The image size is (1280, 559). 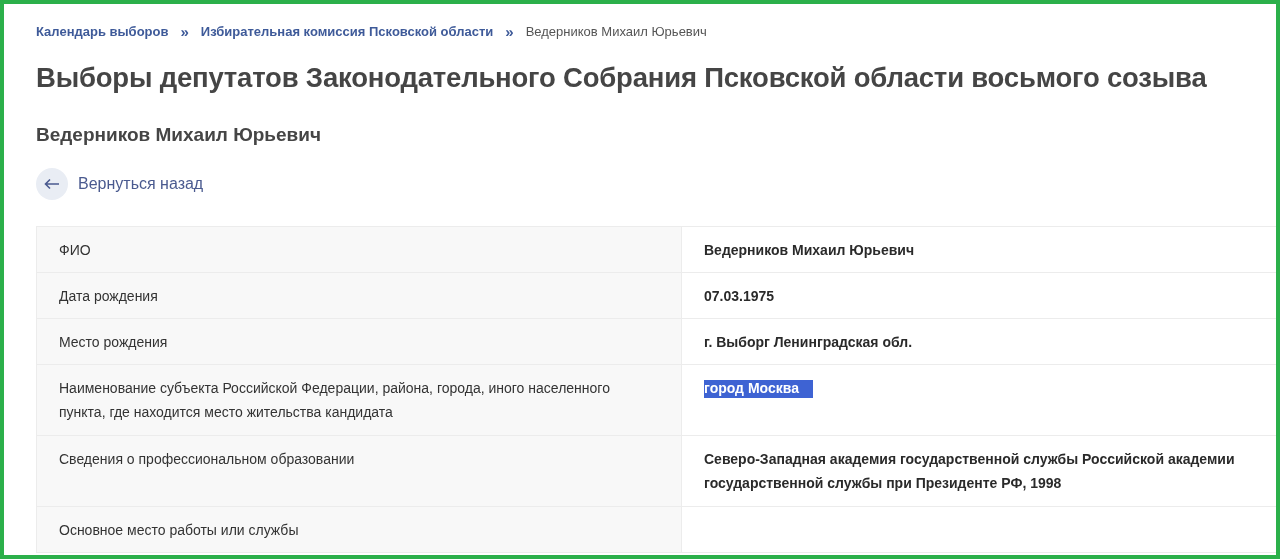 What do you see at coordinates (347, 31) in the screenshot?
I see `breadcrumb-link: Избирательная комиссия Псковской области` at bounding box center [347, 31].